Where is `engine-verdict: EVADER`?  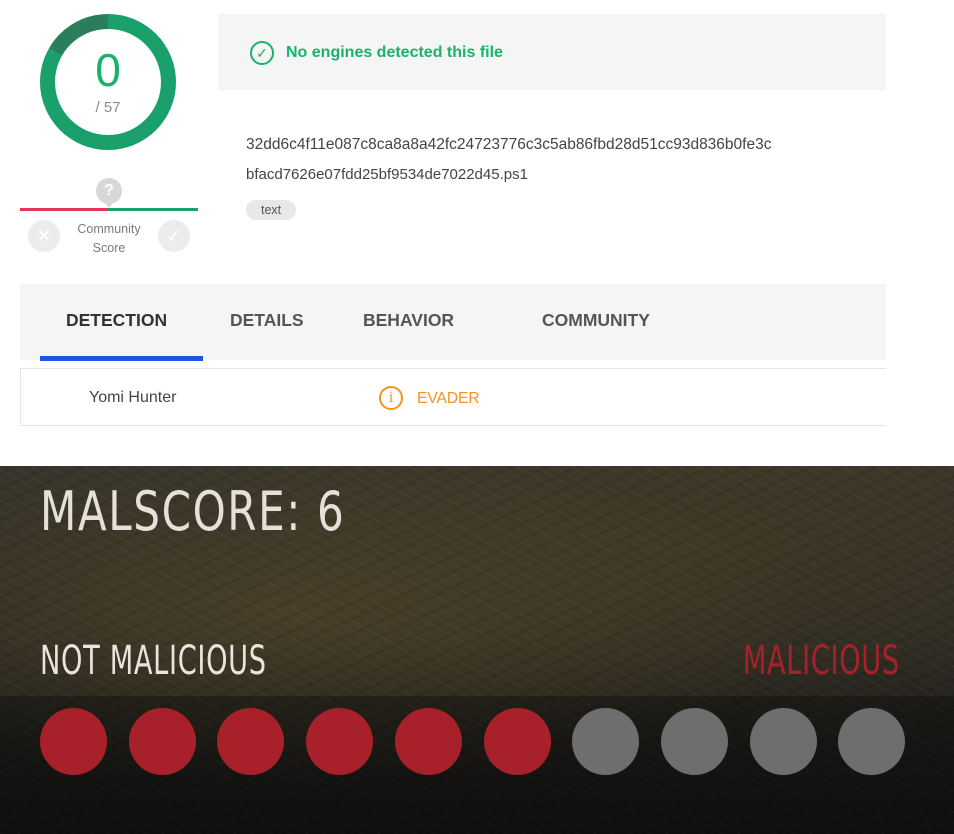 engine-verdict: EVADER is located at coordinates (448, 398).